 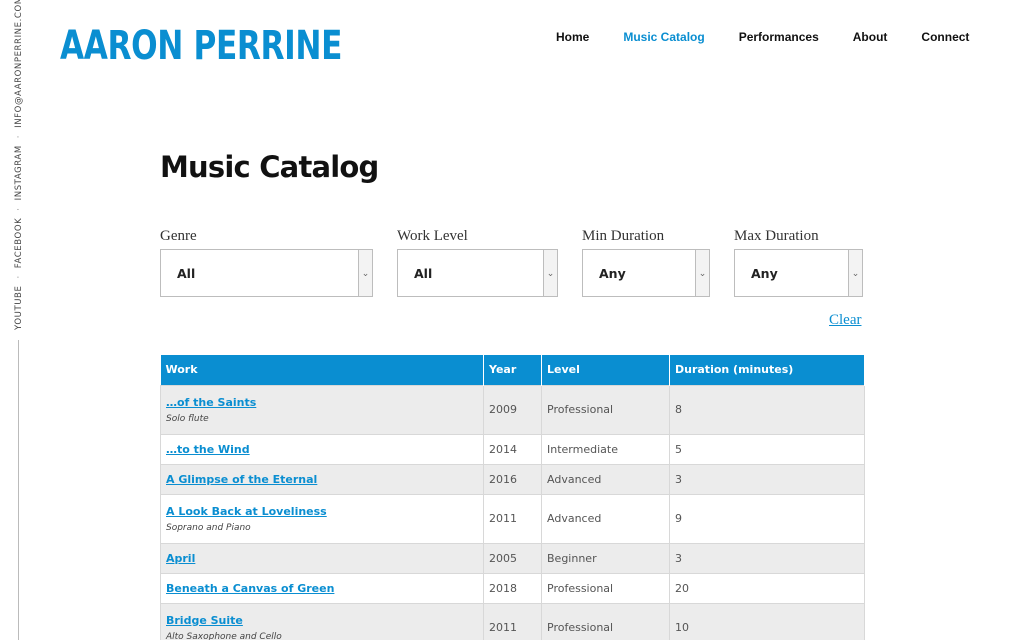 I want to click on genre-value: All, so click(x=186, y=273).